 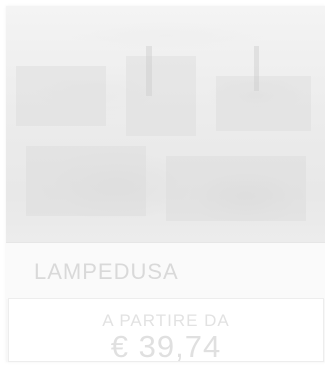 What do you see at coordinates (166, 320) in the screenshot?
I see `price-prefix-label: A PARTIRE DA` at bounding box center [166, 320].